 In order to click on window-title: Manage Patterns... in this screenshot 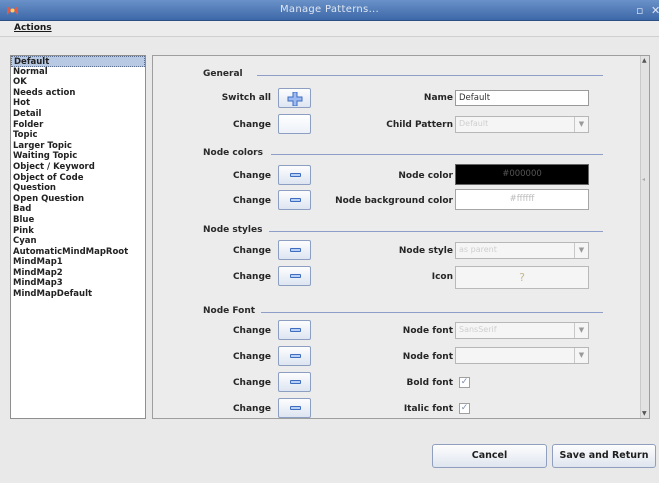, I will do `click(329, 9)`.